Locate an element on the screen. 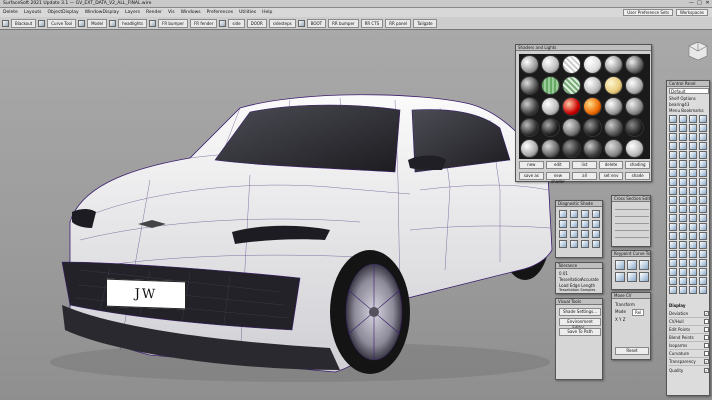 The width and height of the screenshot is (712, 400). reset-button: Reset is located at coordinates (632, 351).